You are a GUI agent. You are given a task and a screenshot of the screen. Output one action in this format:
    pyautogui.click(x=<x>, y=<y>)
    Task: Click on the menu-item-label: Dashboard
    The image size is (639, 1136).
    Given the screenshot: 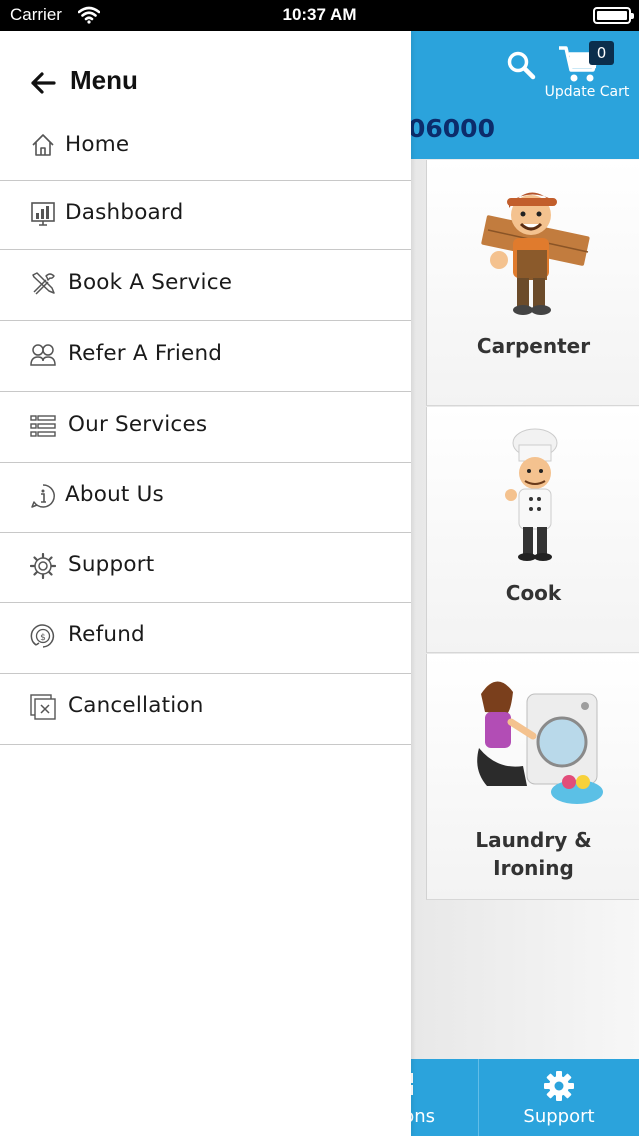 What is the action you would take?
    pyautogui.click(x=124, y=212)
    